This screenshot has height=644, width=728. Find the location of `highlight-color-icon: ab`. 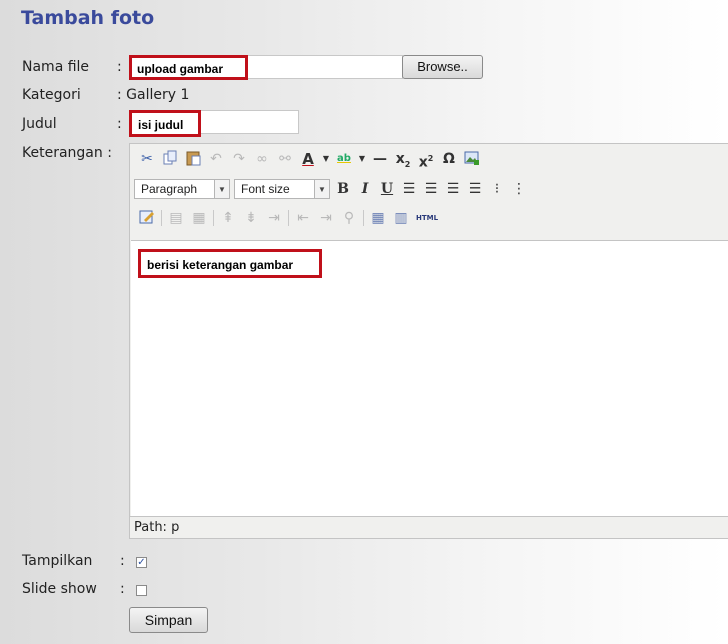

highlight-color-icon: ab is located at coordinates (344, 159).